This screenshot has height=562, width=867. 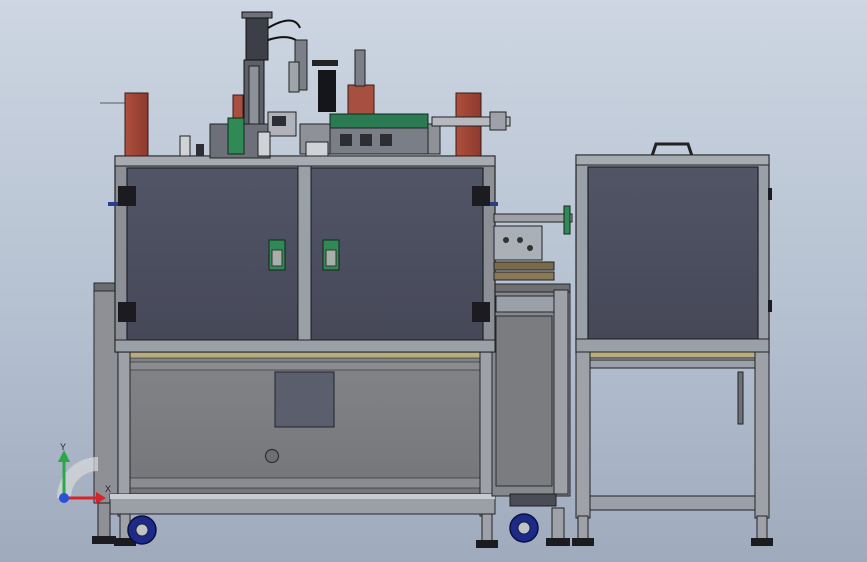 I want to click on y-axis-label: Y, so click(x=63, y=447).